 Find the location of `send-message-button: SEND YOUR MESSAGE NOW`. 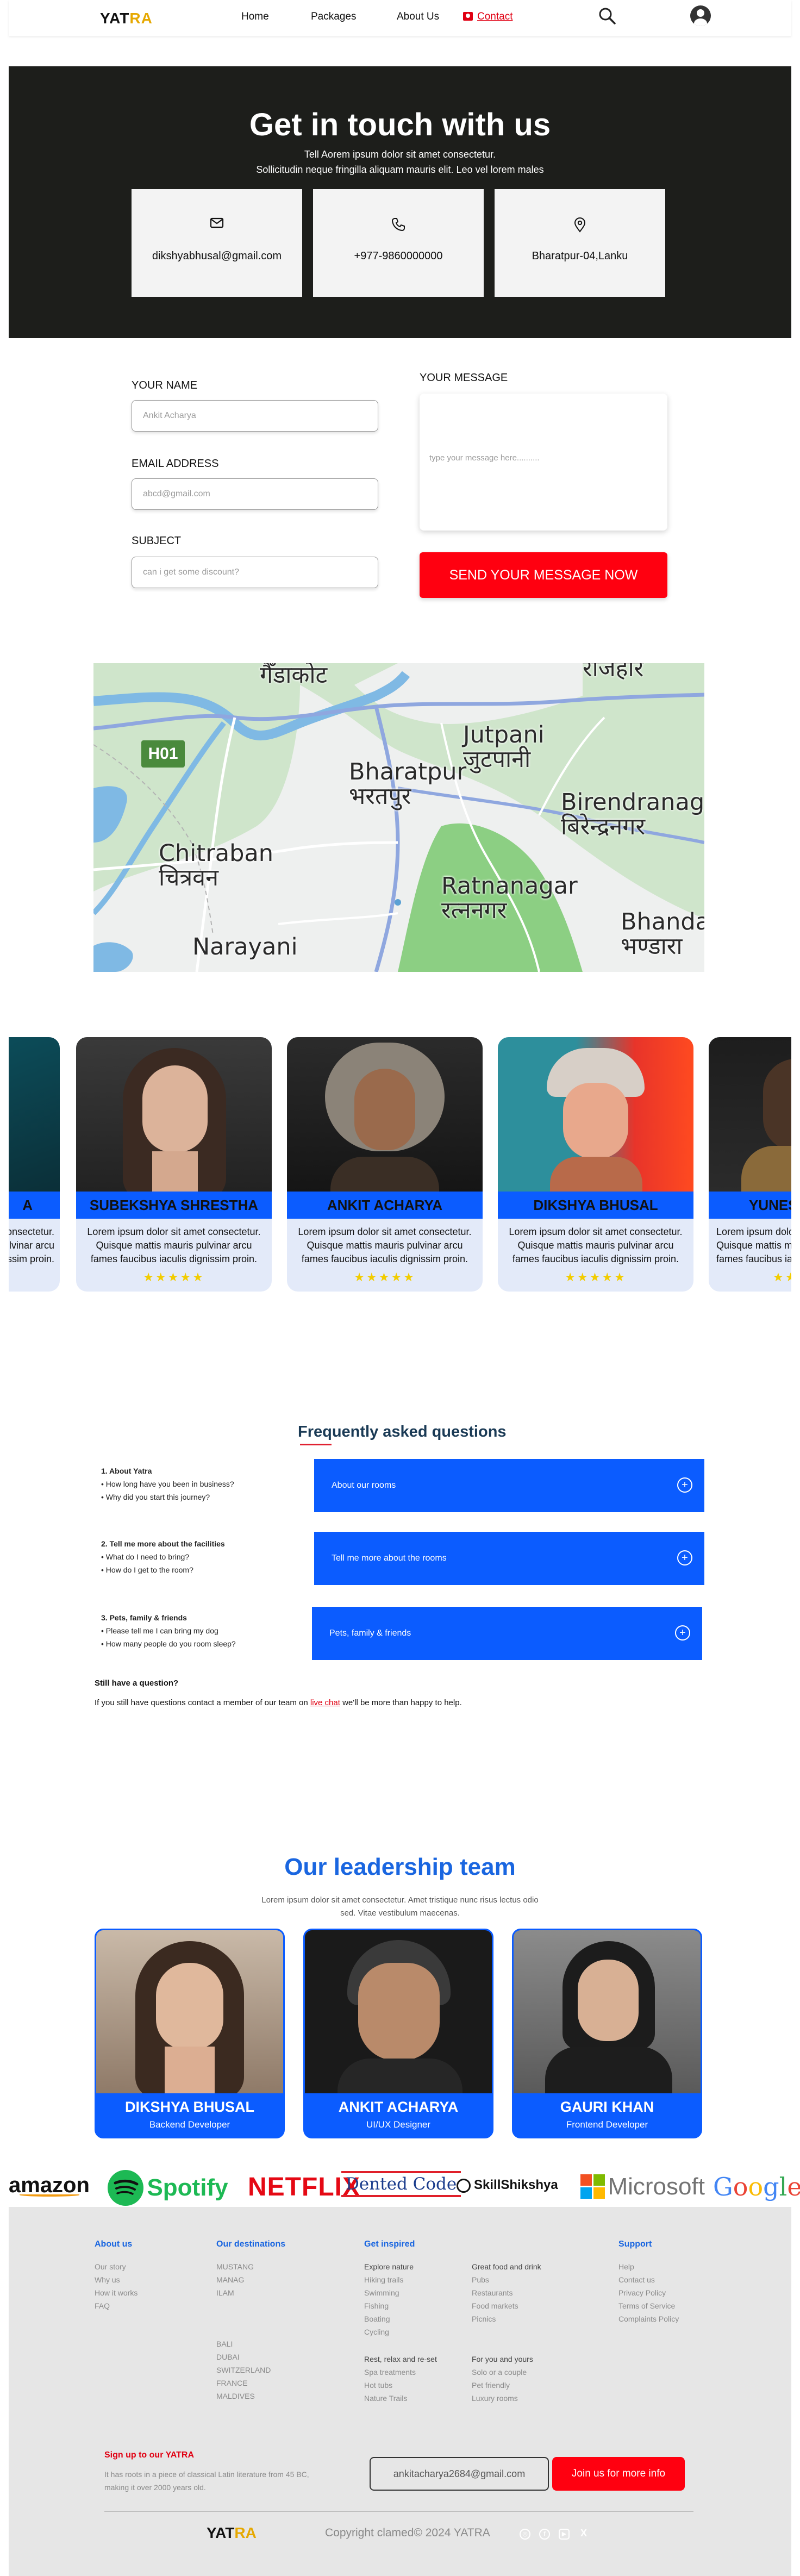

send-message-button: SEND YOUR MESSAGE NOW is located at coordinates (543, 575).